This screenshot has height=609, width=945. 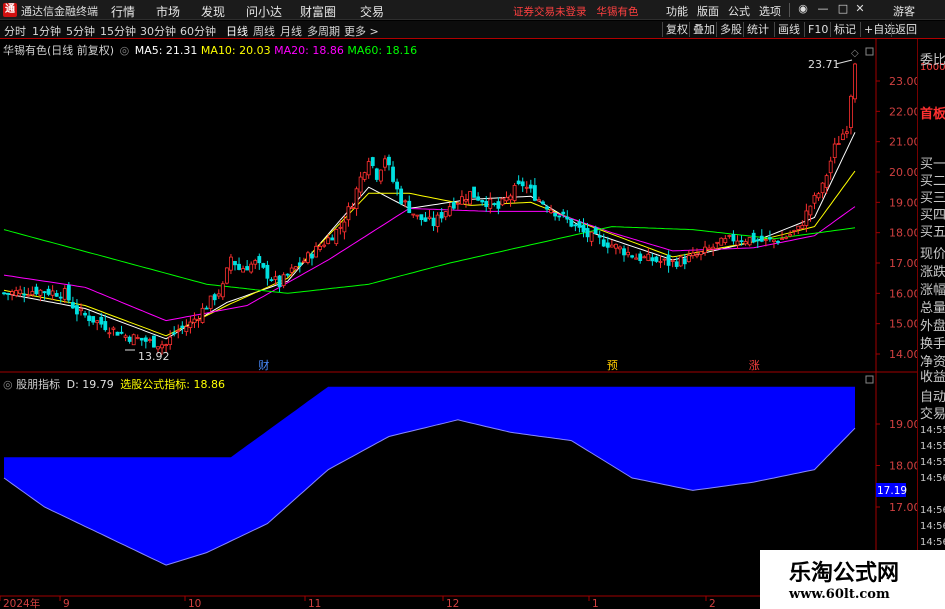 I want to click on overlay-button: 叠加, so click(x=703, y=29).